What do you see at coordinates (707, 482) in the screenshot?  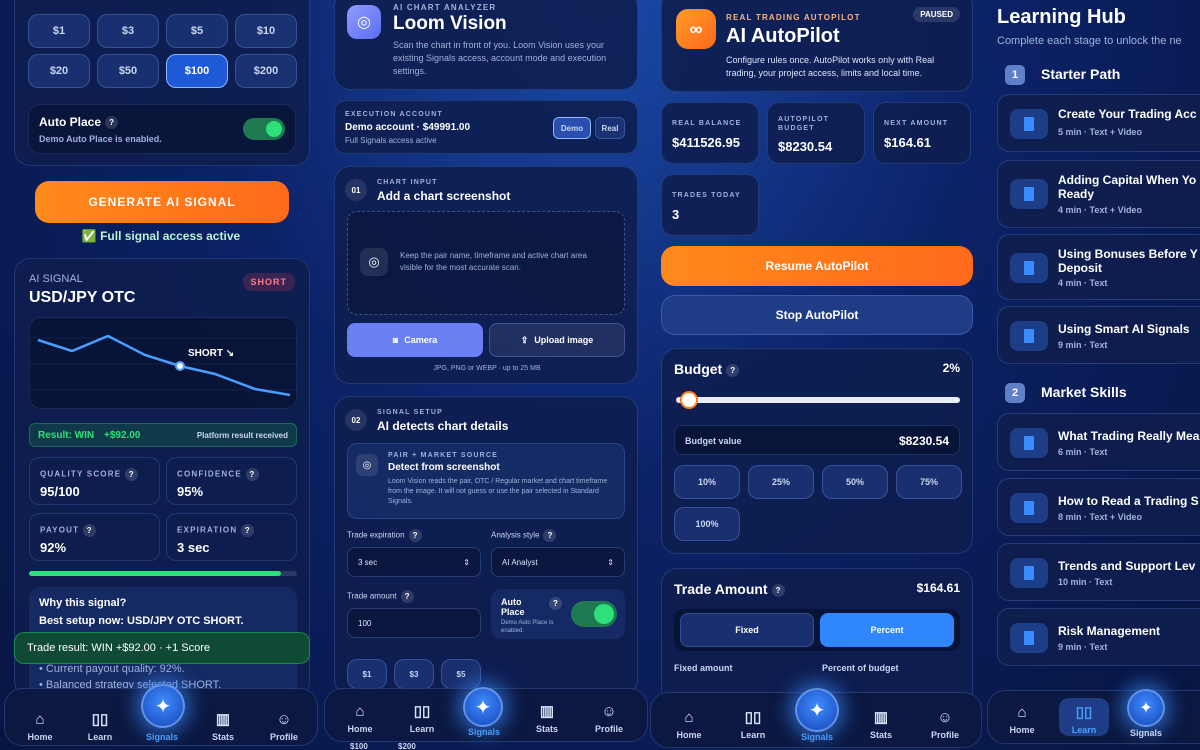 I see `percent-chip: 10%` at bounding box center [707, 482].